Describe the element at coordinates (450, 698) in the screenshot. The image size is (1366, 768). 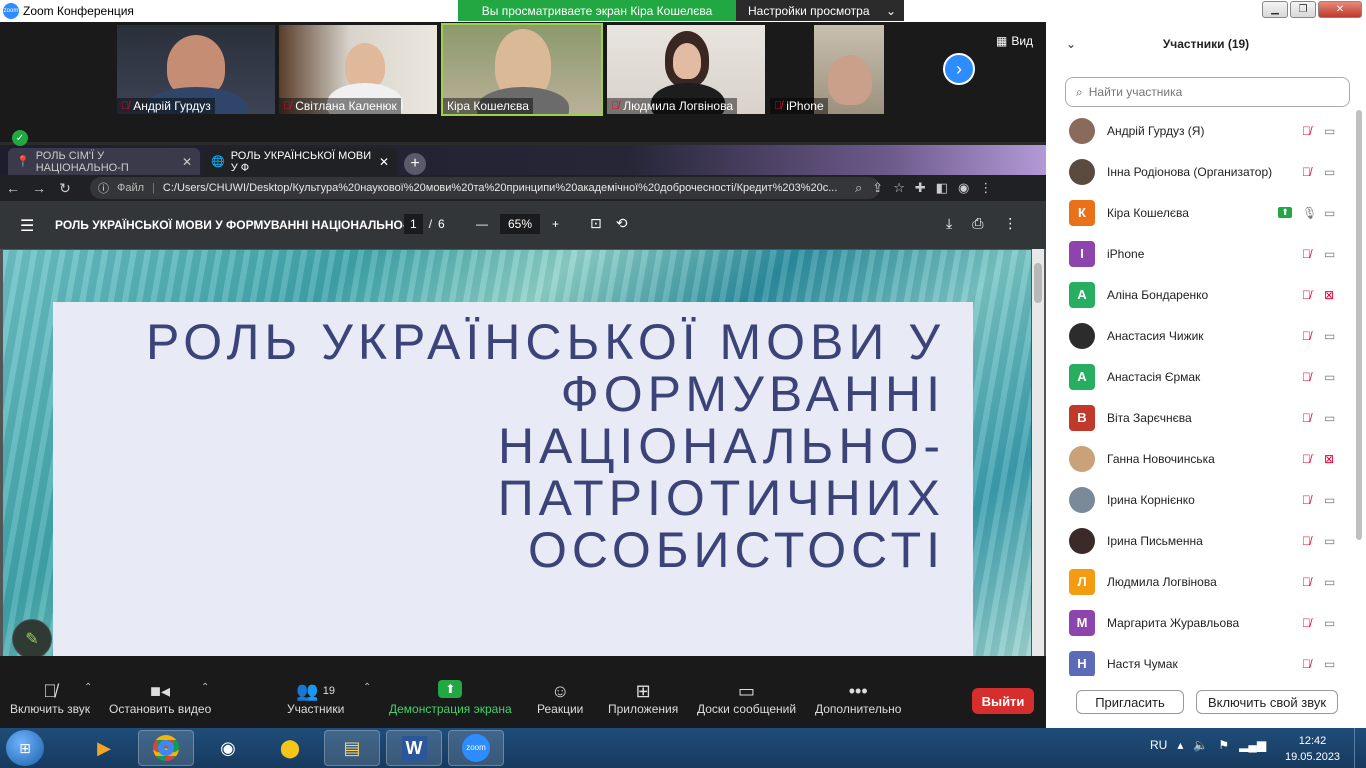
I see `share-screen-button: ⬆ Демонстрация экрана` at that location.